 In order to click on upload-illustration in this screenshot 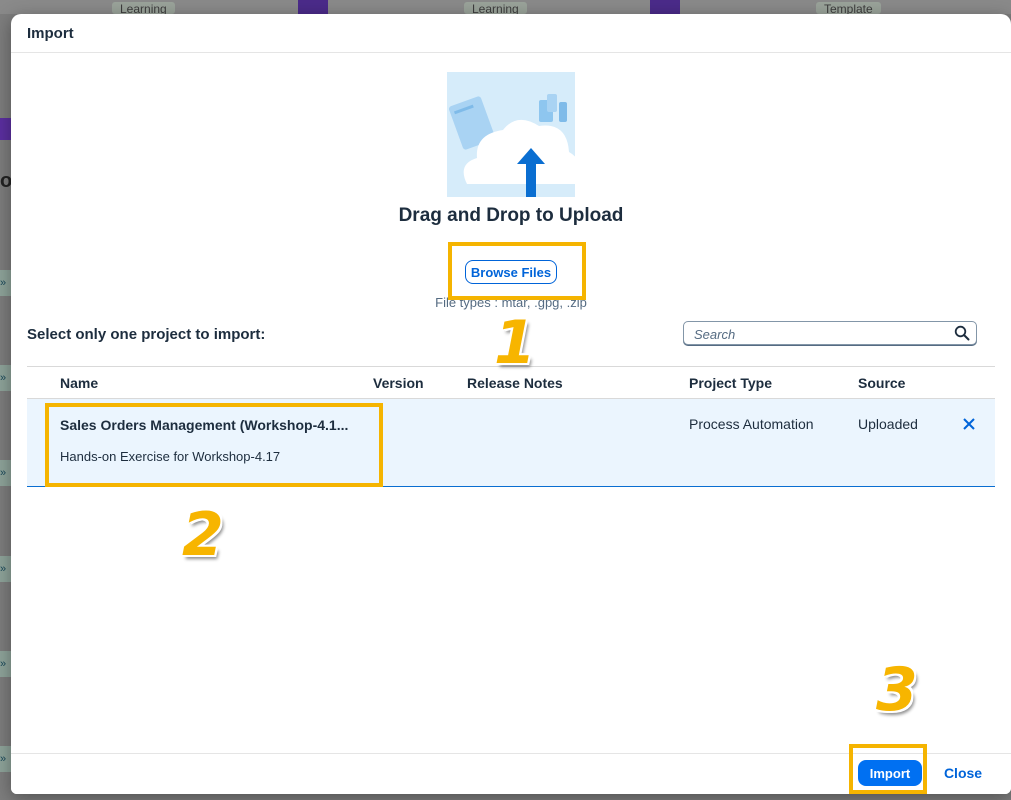, I will do `click(511, 134)`.